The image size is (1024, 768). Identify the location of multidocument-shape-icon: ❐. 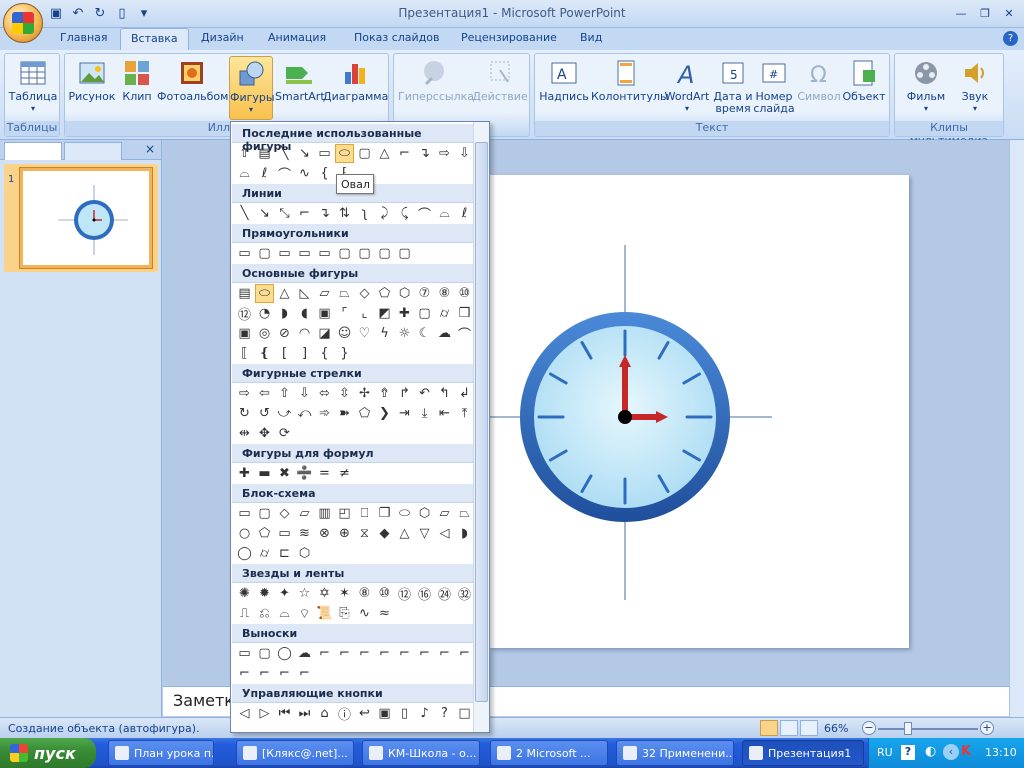
(384, 513).